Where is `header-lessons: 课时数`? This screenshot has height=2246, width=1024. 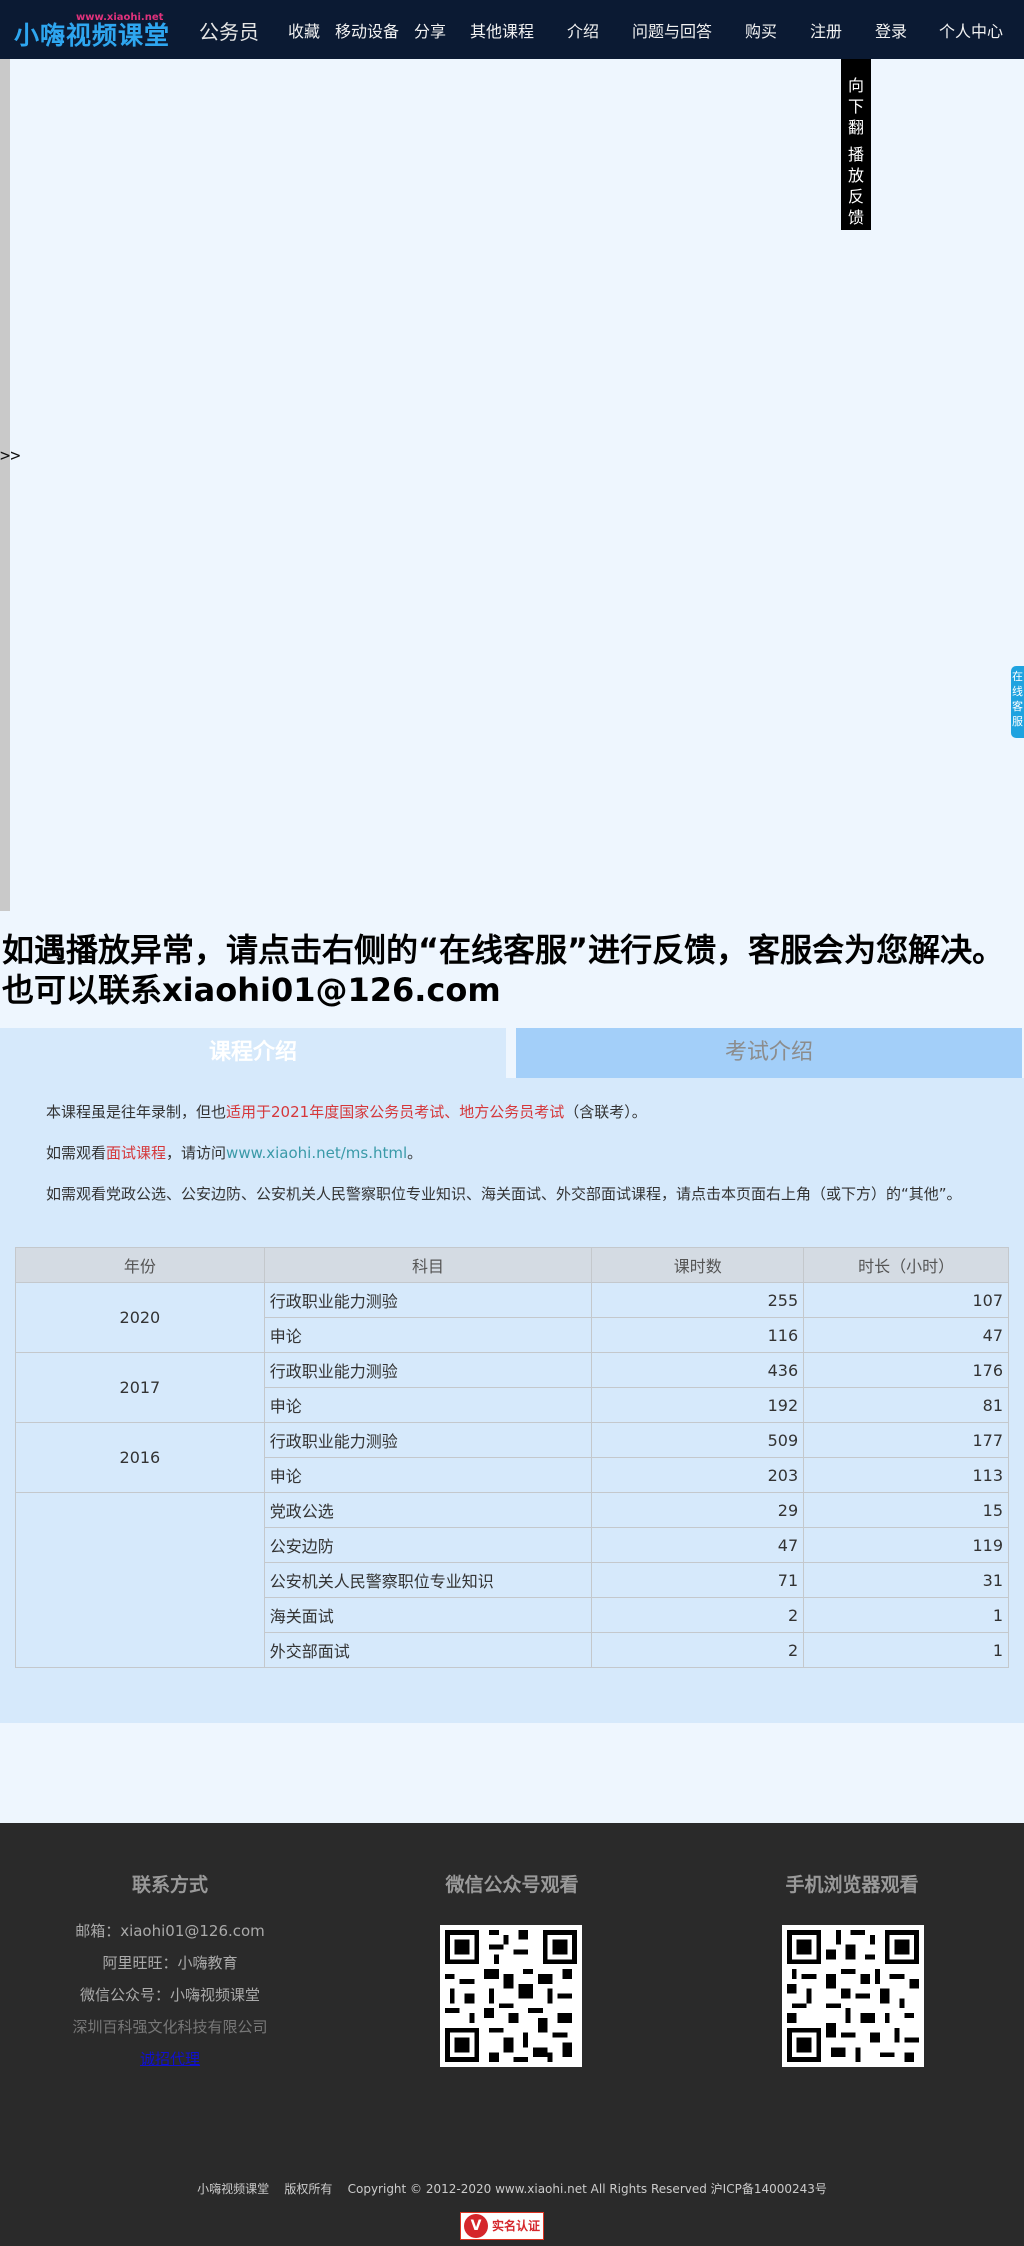 header-lessons: 课时数 is located at coordinates (698, 1265).